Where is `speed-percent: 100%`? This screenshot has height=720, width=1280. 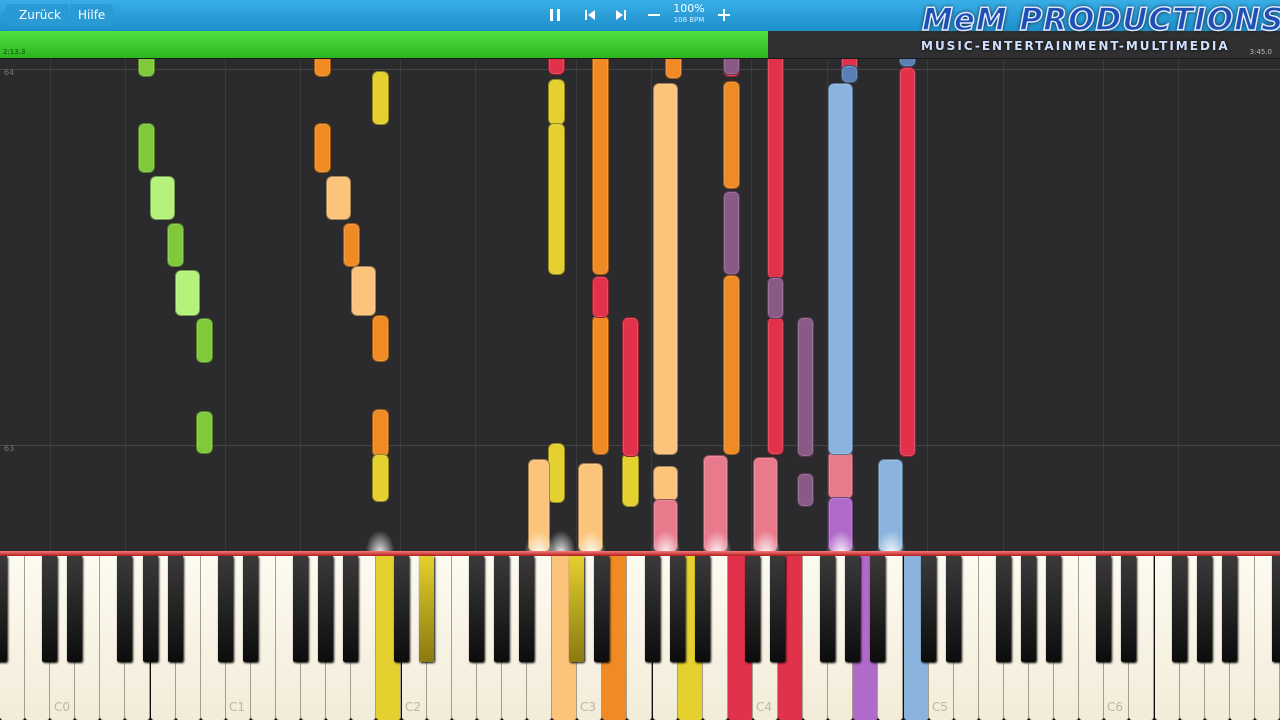 speed-percent: 100% is located at coordinates (689, 8).